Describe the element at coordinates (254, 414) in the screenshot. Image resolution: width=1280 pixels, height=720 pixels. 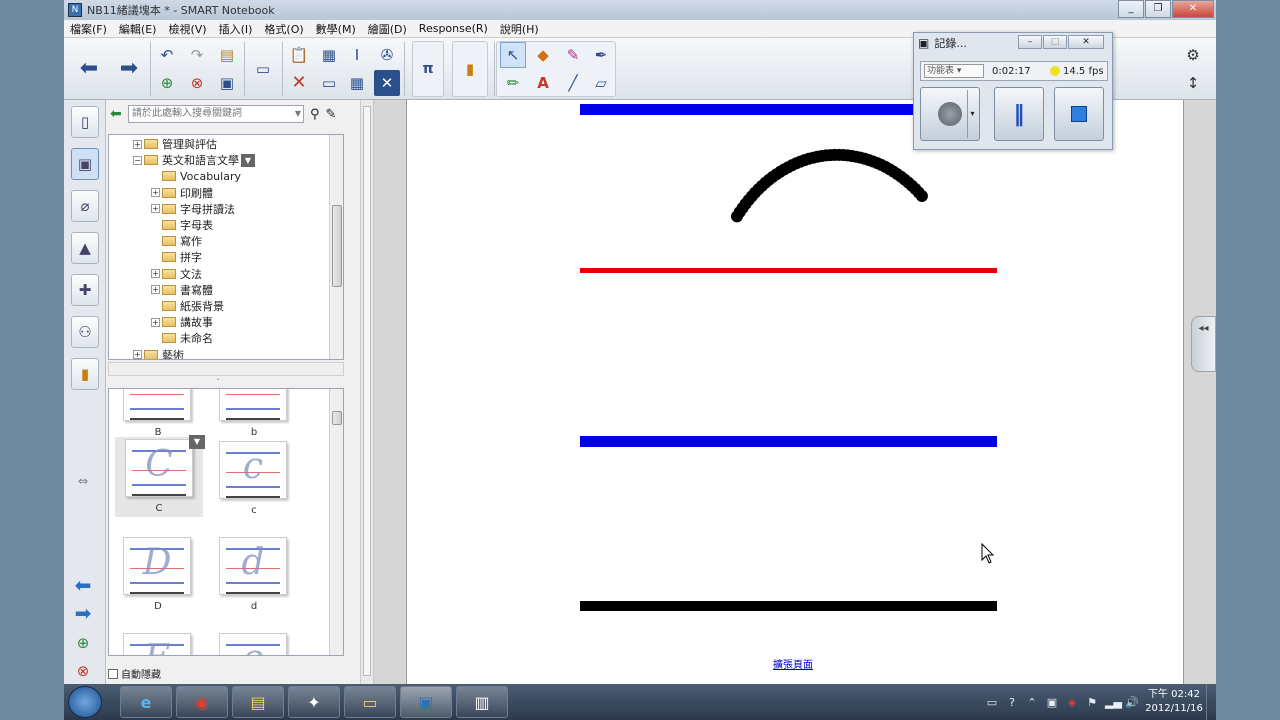
I see `gallery-thumbnail: b` at that location.